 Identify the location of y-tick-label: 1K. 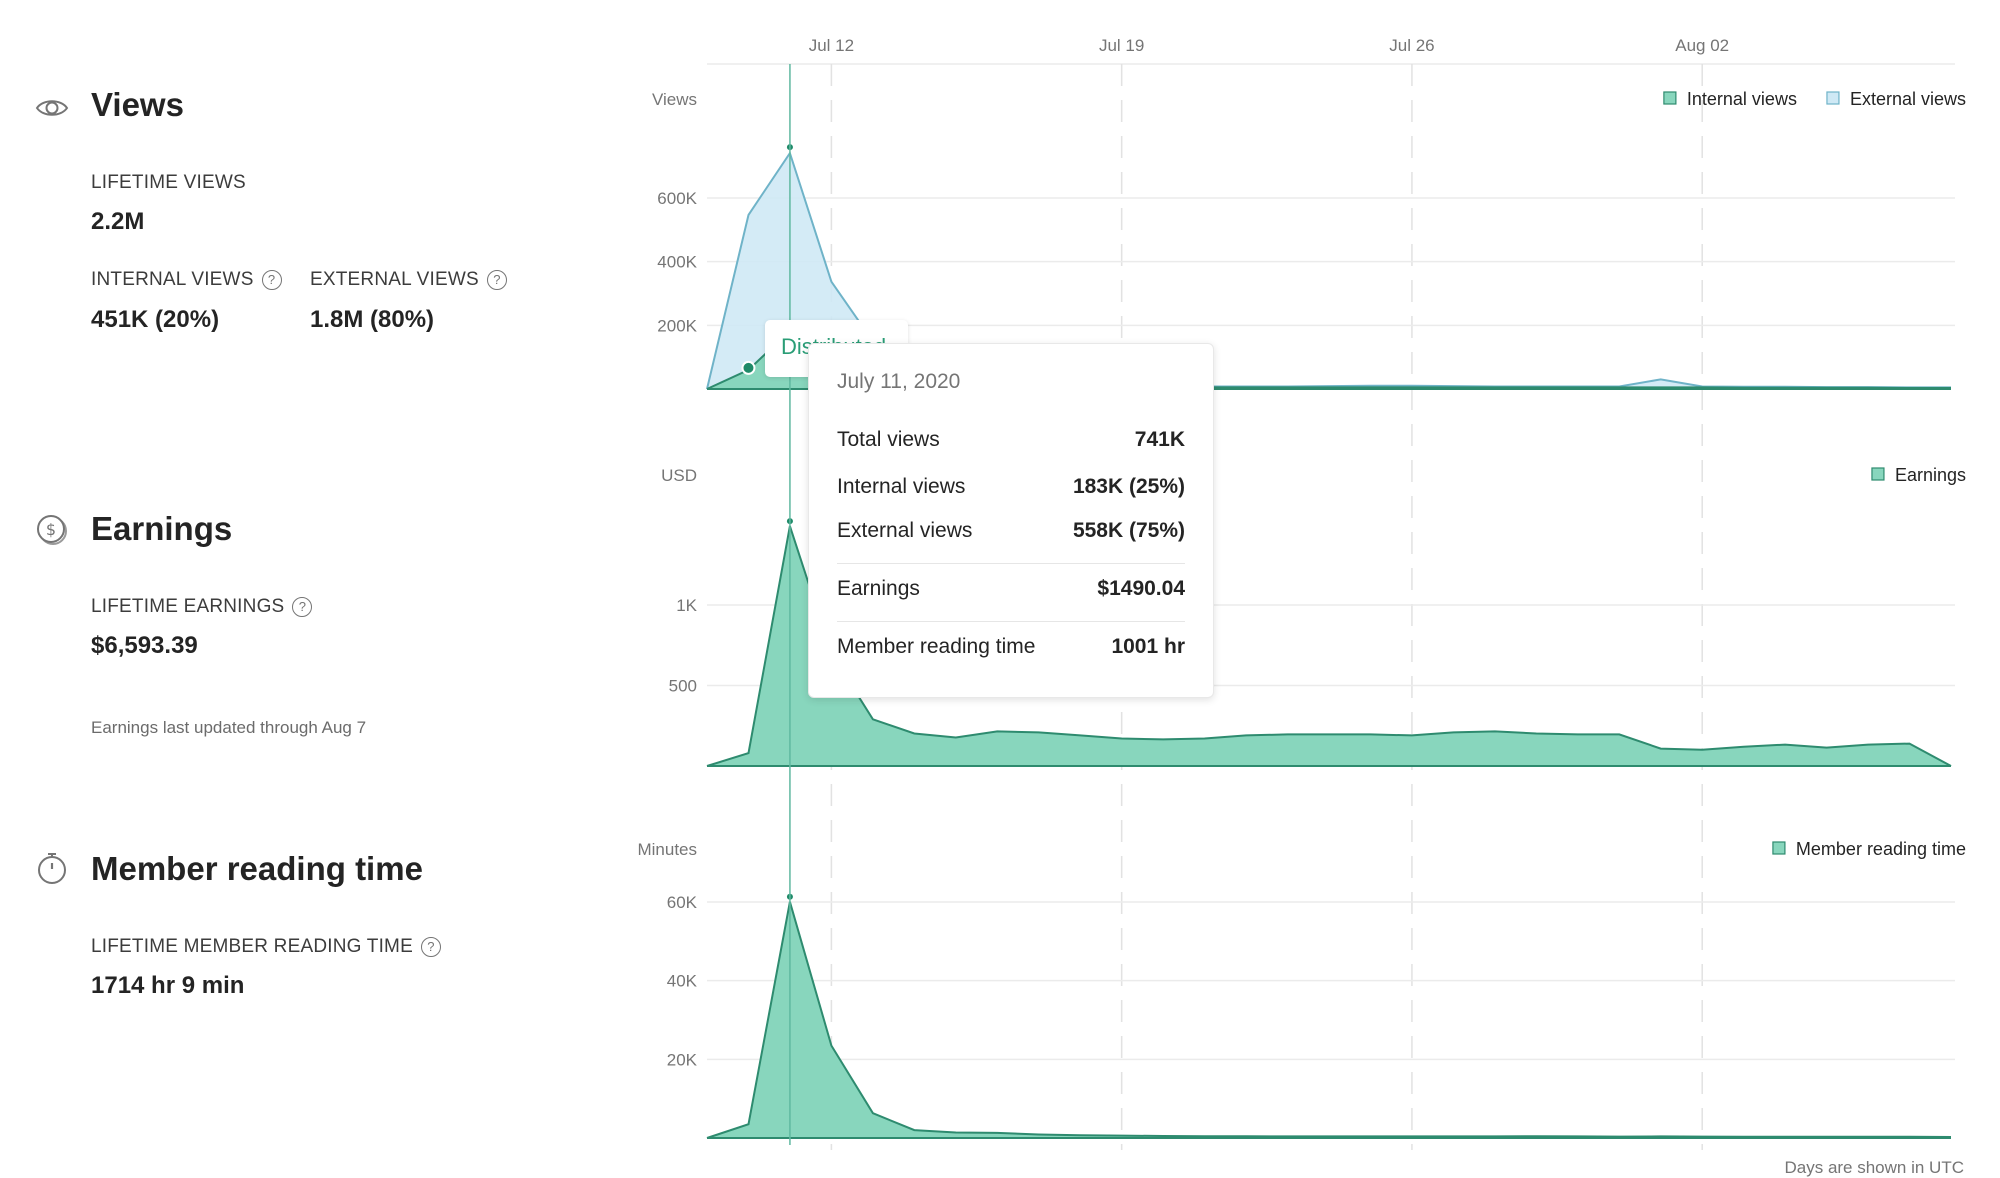
(686, 605).